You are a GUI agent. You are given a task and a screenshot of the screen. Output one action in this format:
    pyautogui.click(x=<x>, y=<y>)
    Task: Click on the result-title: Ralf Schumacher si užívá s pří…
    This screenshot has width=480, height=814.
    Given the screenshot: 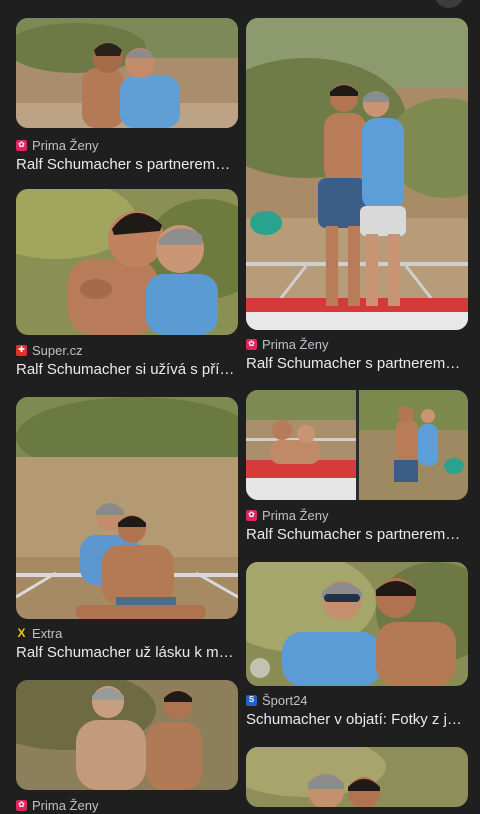 What is the action you would take?
    pyautogui.click(x=127, y=369)
    